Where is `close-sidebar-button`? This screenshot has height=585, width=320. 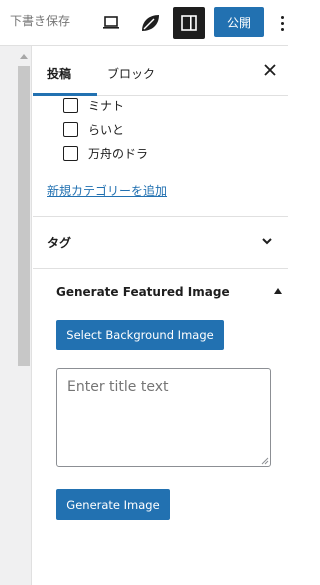
close-sidebar-button is located at coordinates (270, 71).